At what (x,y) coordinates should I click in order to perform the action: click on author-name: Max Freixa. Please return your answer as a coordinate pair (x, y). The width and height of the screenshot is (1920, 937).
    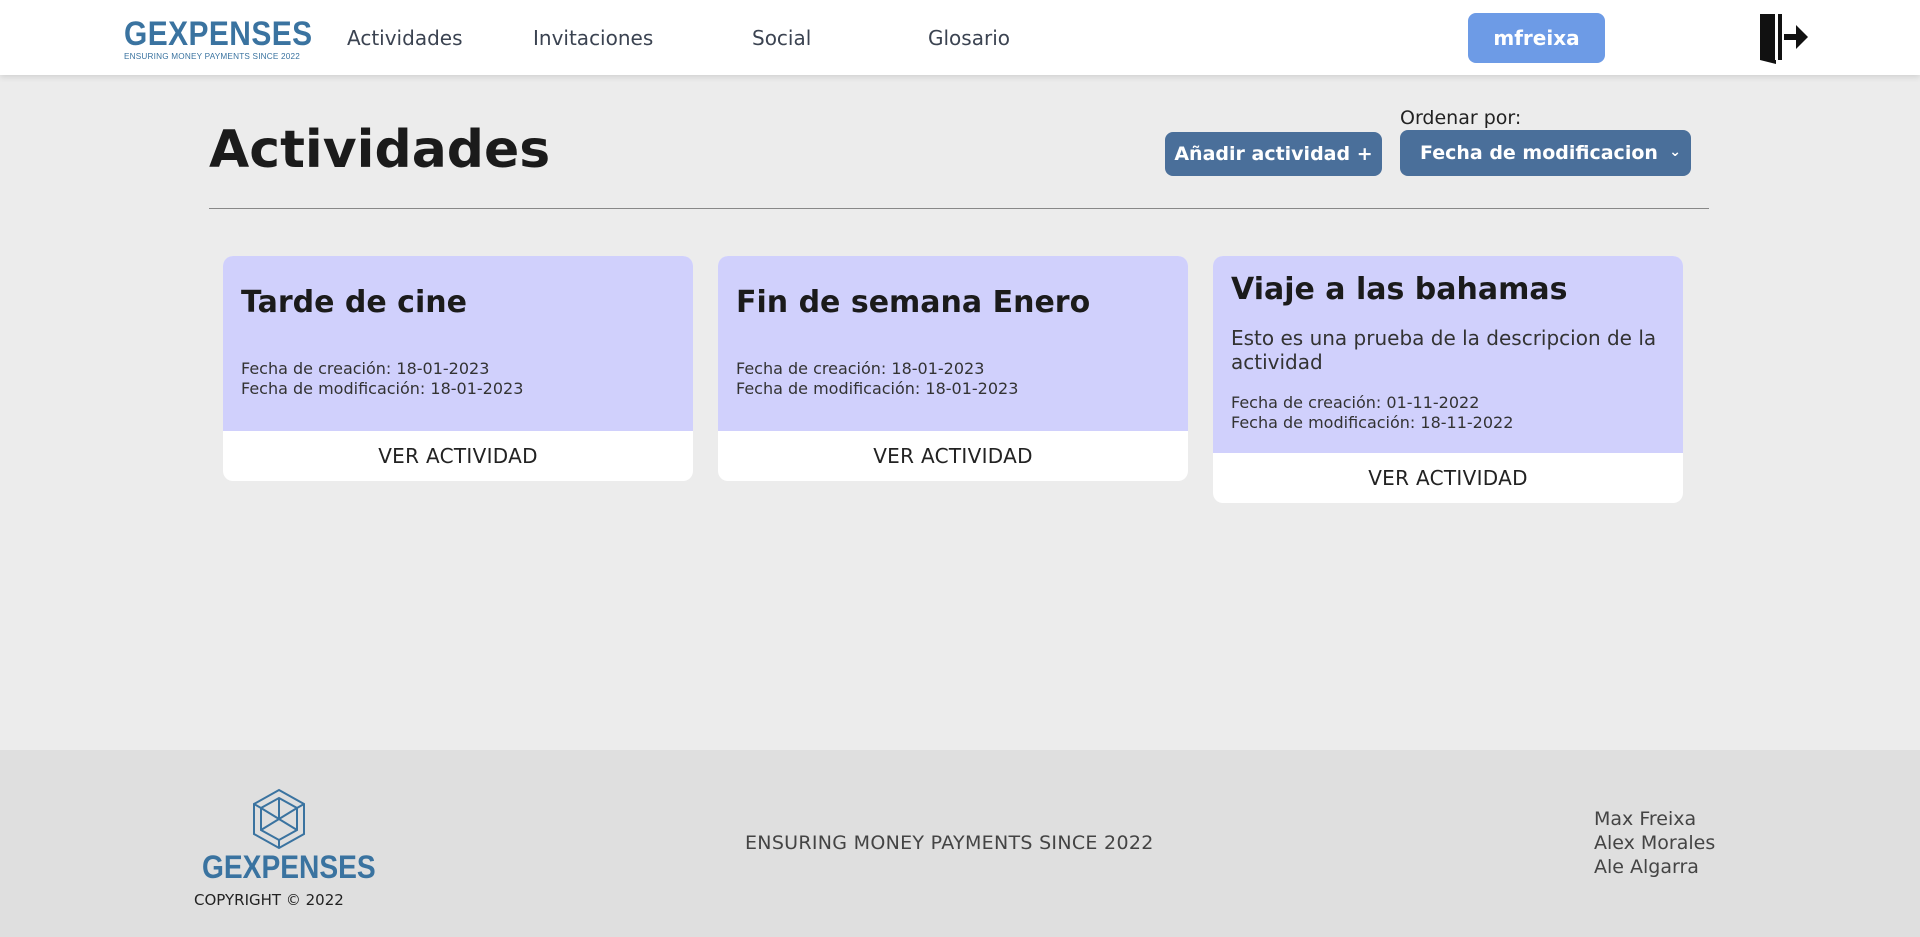
    Looking at the image, I should click on (1645, 819).